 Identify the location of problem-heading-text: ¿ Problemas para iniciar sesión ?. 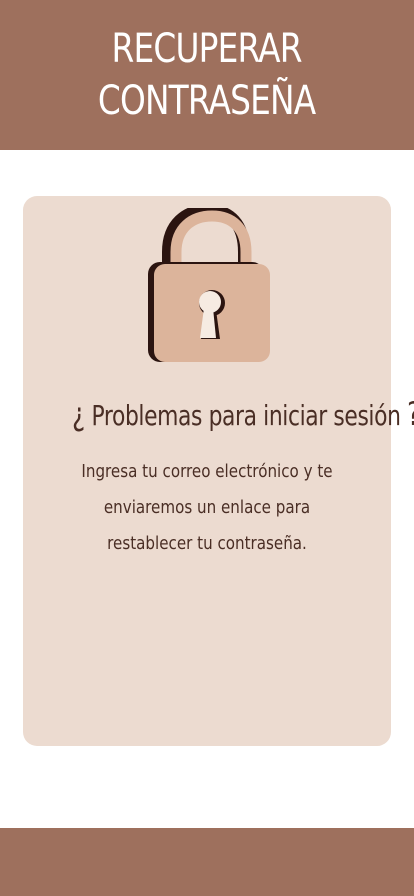
(243, 415).